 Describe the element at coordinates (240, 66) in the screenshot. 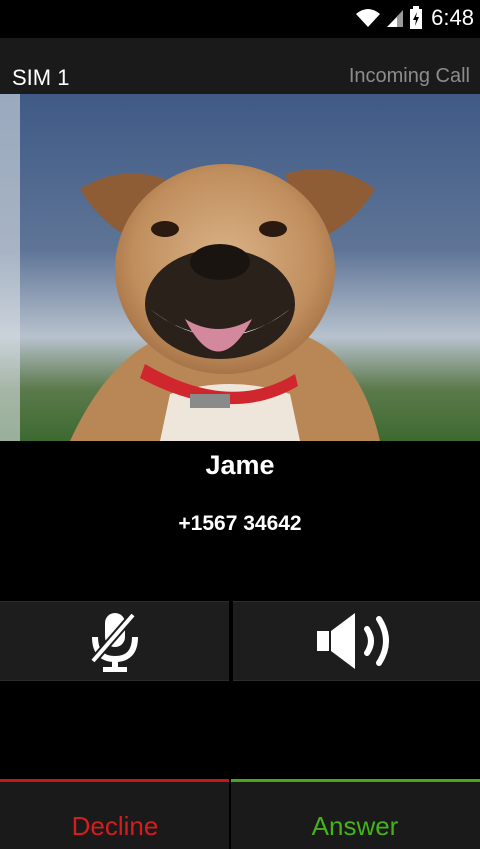

I see `call-header: SIM 1 Incoming Call` at that location.